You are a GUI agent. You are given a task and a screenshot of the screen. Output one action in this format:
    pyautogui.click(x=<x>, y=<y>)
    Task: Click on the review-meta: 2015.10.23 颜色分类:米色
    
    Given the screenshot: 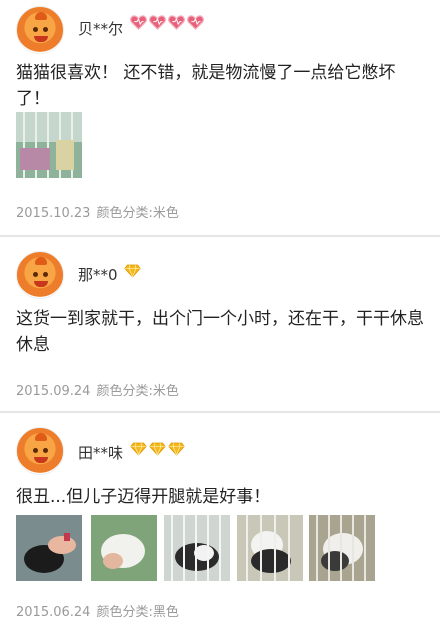 What is the action you would take?
    pyautogui.click(x=100, y=211)
    